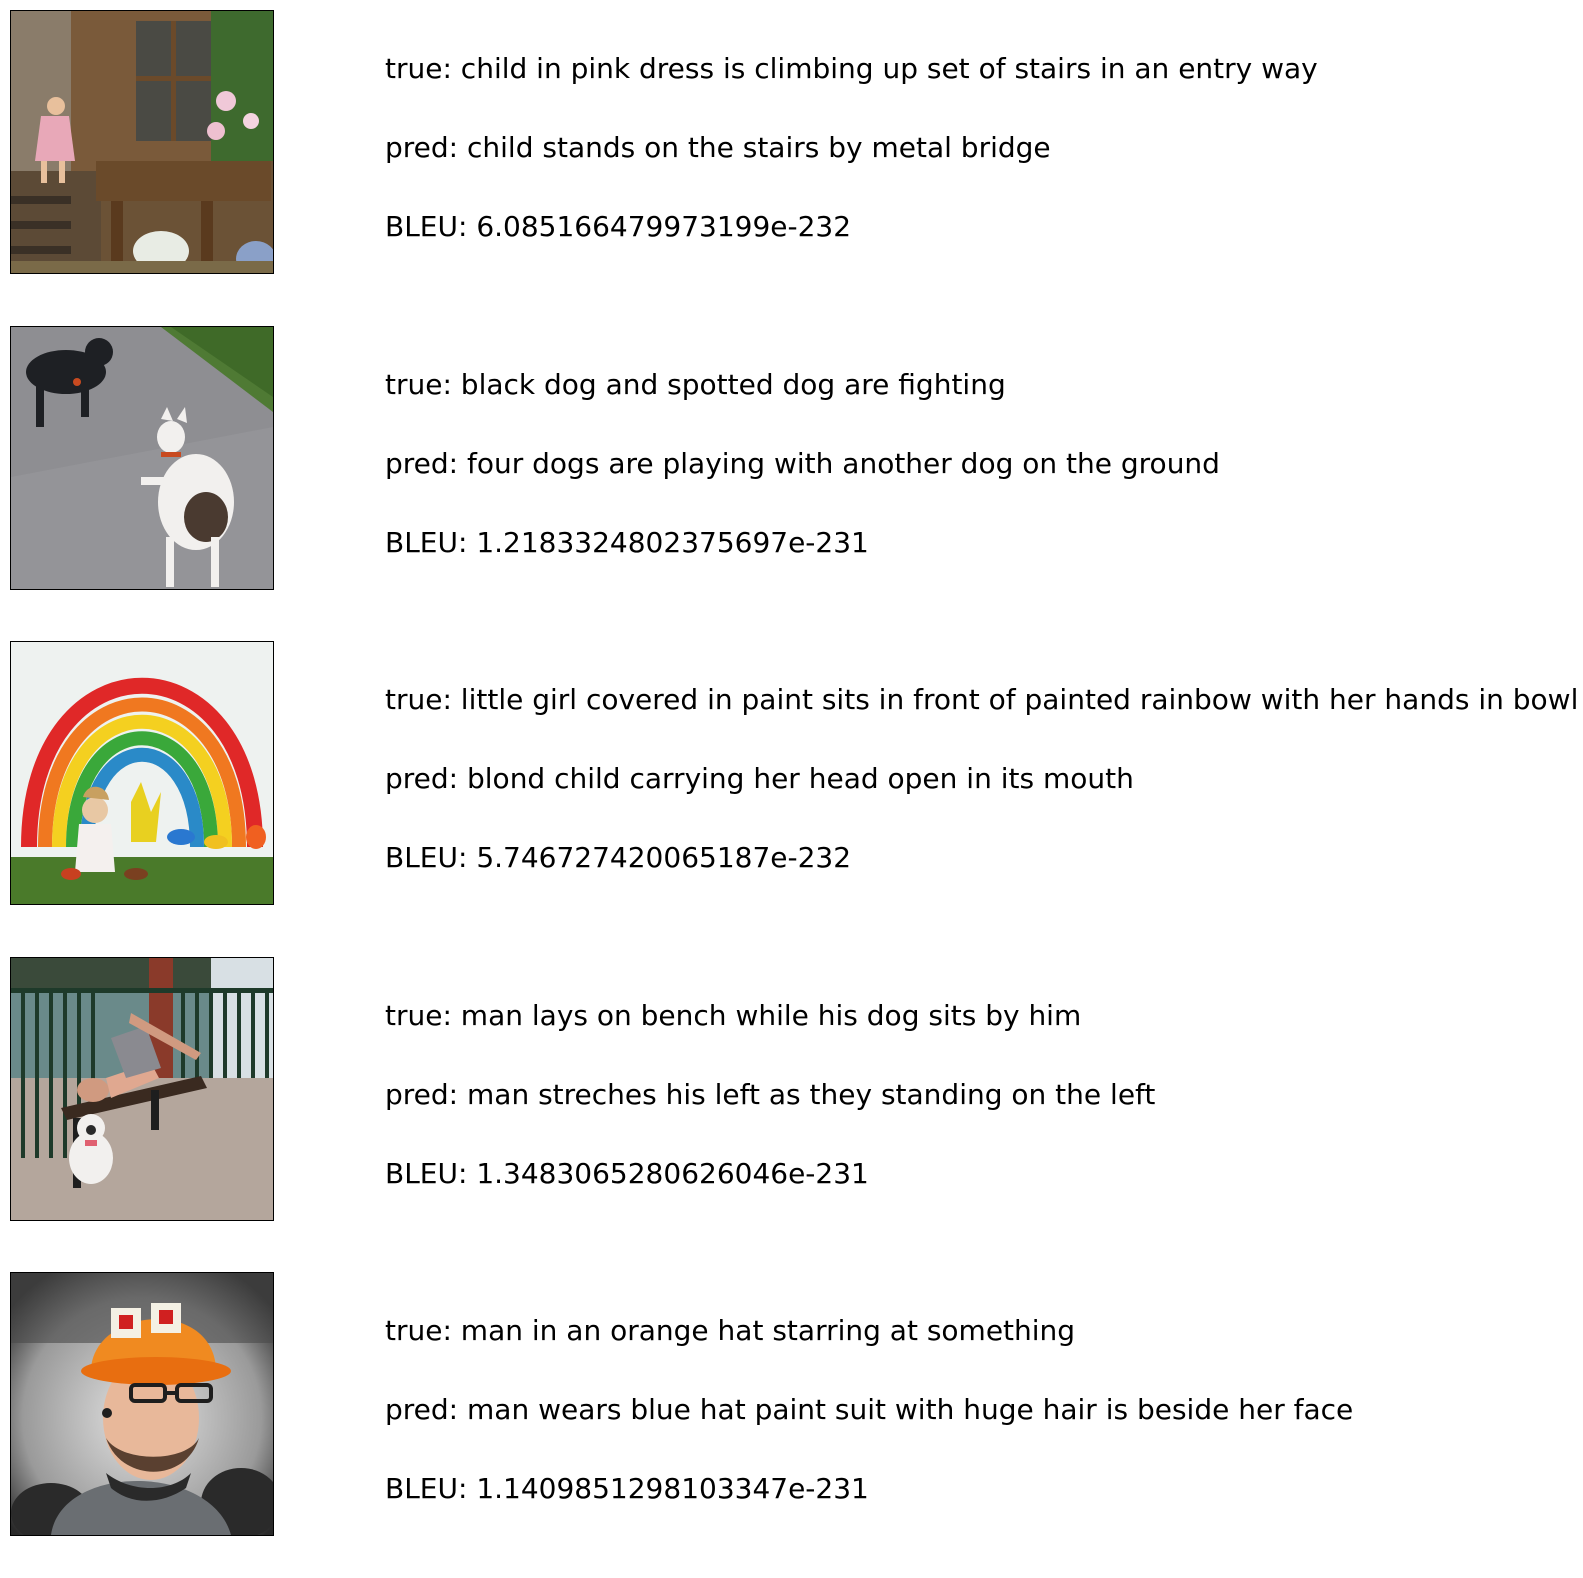 The height and width of the screenshot is (1578, 1583). I want to click on bleu-score-5: BLEU: 1.1409851298103347e-231, so click(627, 1488).